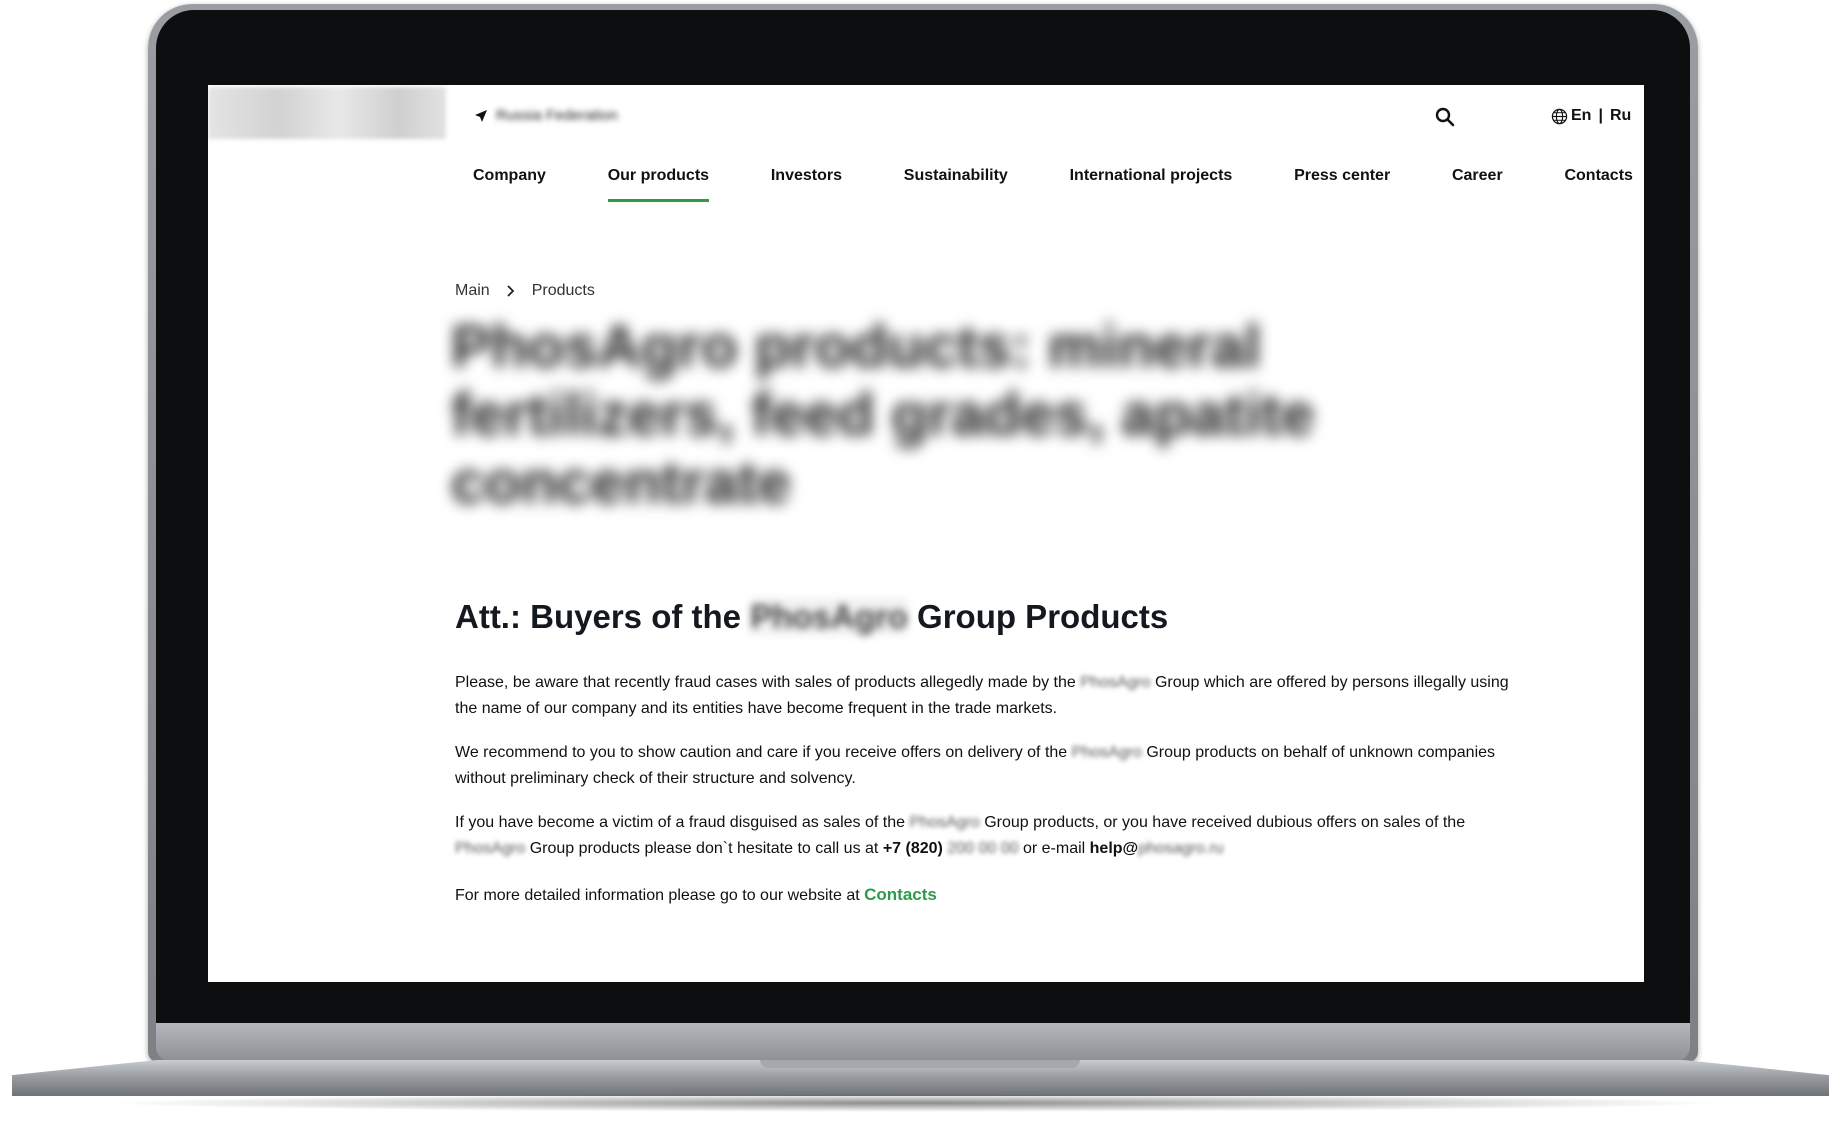 The height and width of the screenshot is (1122, 1829). What do you see at coordinates (923, 1042) in the screenshot?
I see `laptop-hinge` at bounding box center [923, 1042].